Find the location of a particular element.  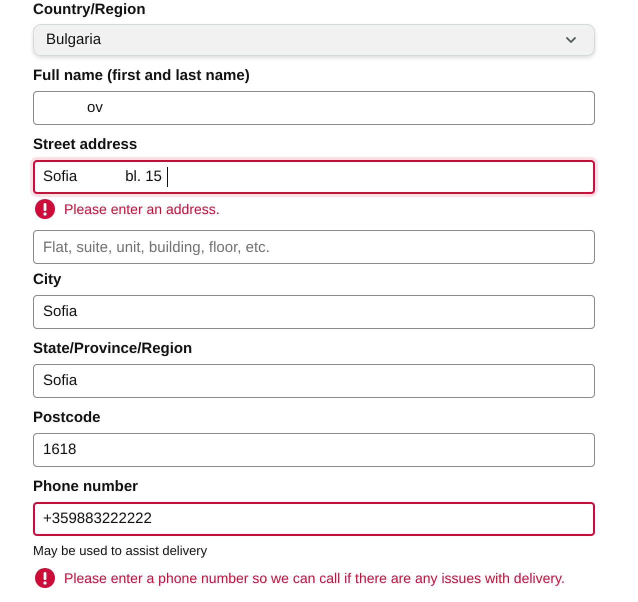

input-field: Sofia bl. 15 is located at coordinates (314, 177).